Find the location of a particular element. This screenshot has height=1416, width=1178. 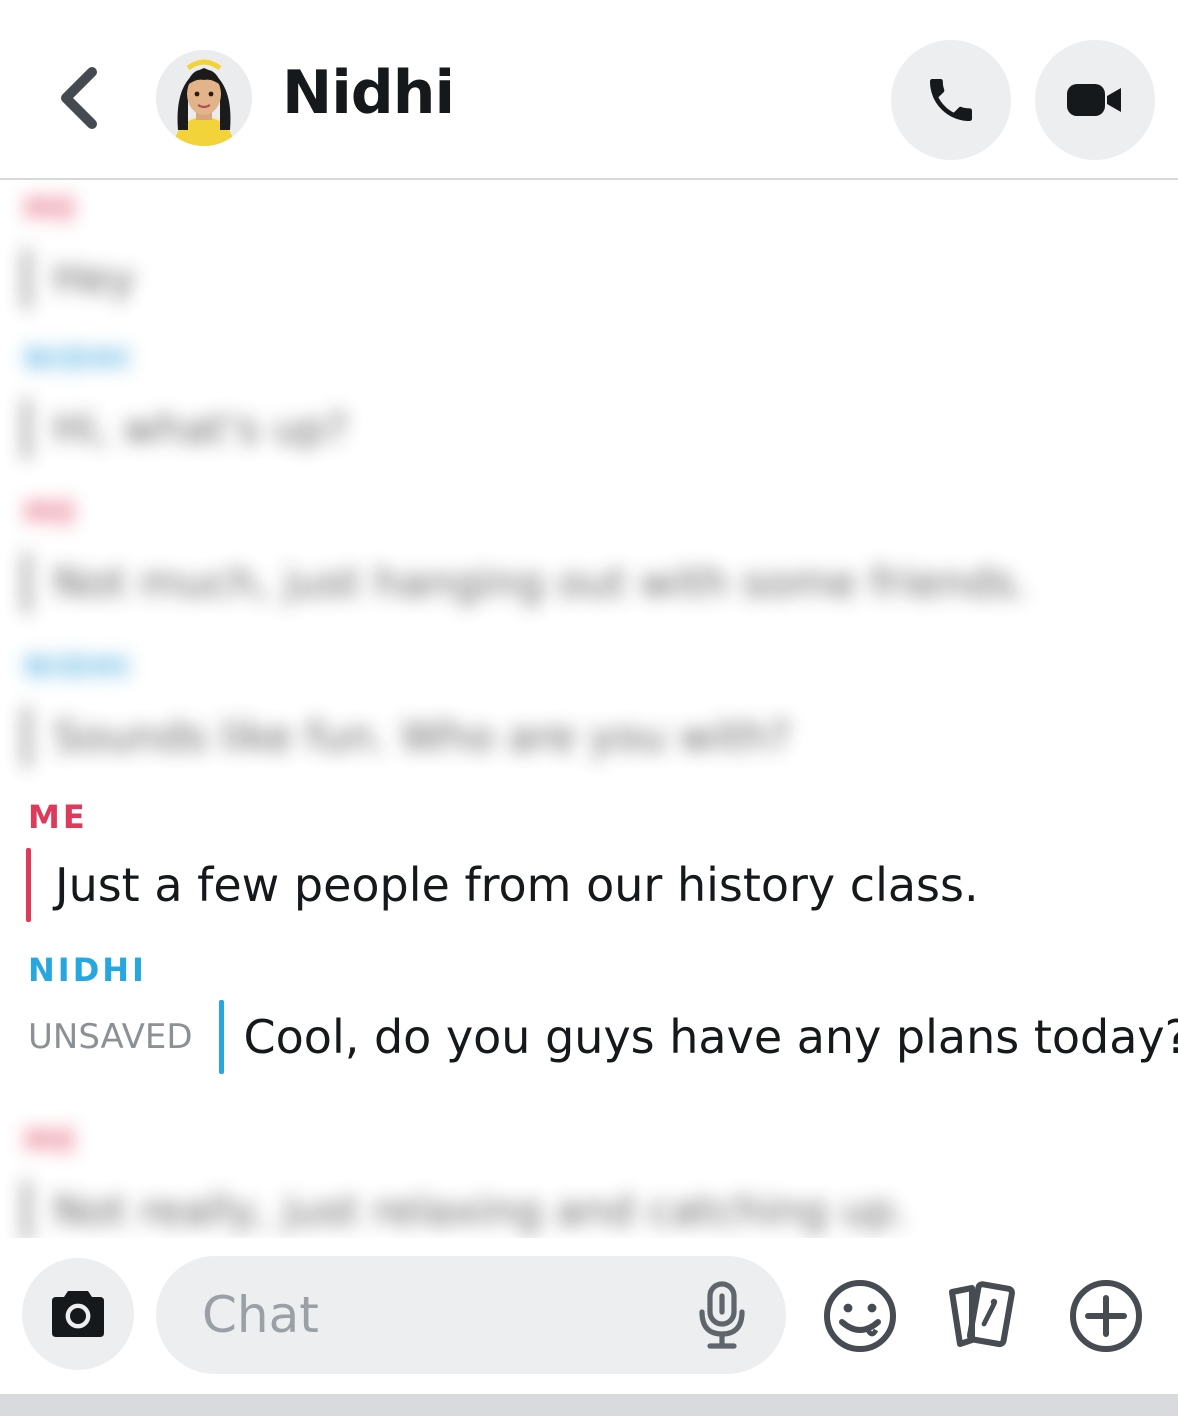

unsaved-label: UNSAVED is located at coordinates (110, 1037).